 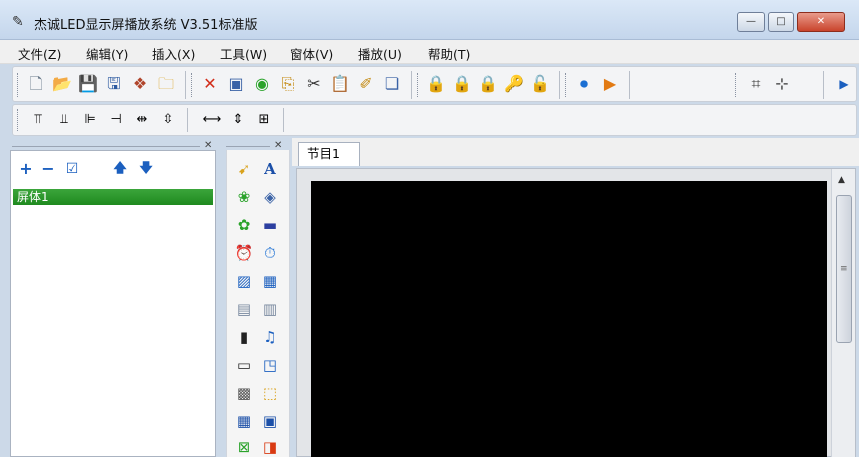 I want to click on menu-file: 文件(Z), so click(x=39, y=53).